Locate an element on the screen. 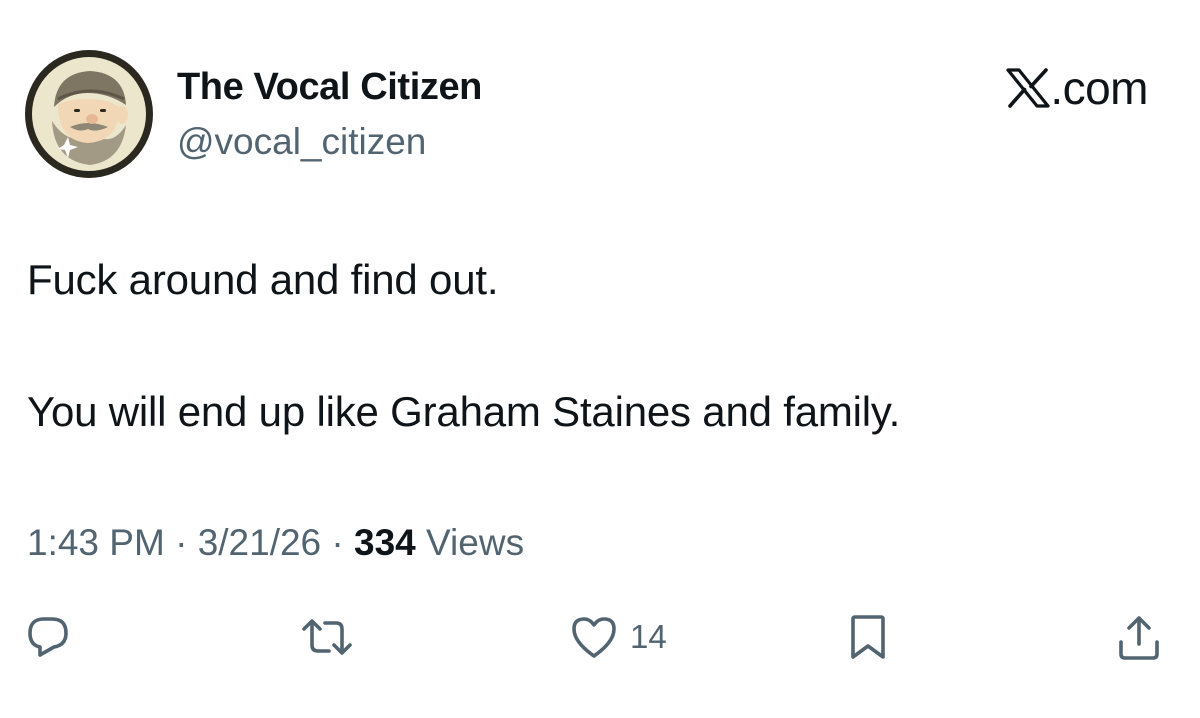 This screenshot has height=718, width=1200. retweet-icon is located at coordinates (327, 637).